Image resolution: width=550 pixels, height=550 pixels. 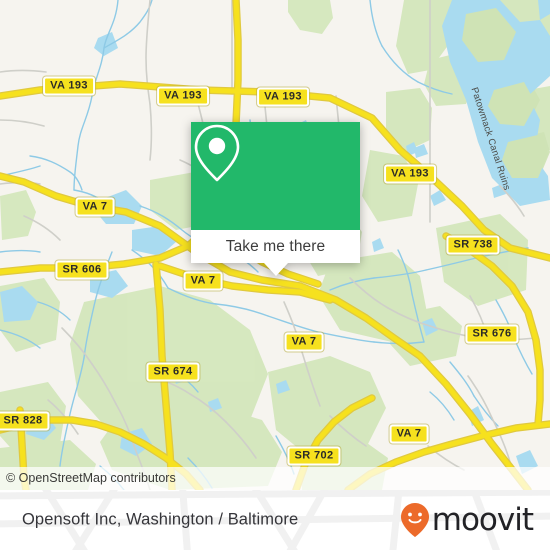 I want to click on map-pin-icon, so click(x=217, y=153).